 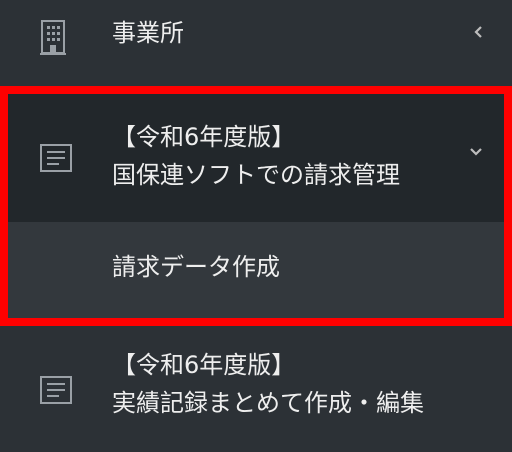 What do you see at coordinates (478, 32) in the screenshot?
I see `chevron-left-icon` at bounding box center [478, 32].